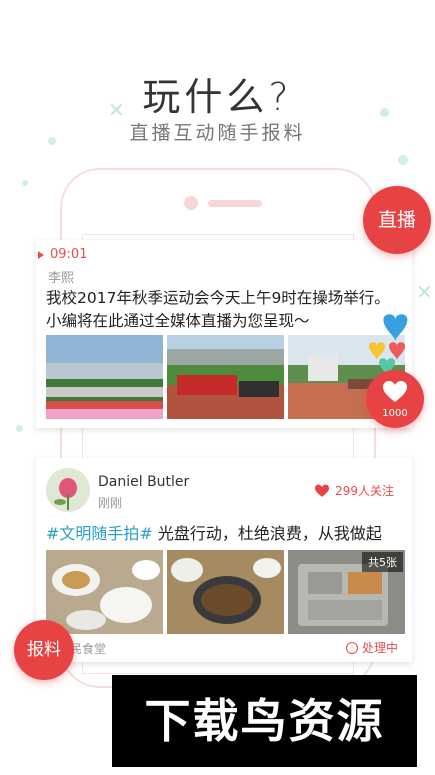 The image size is (435, 775). I want to click on photo-count-badge: 共5张, so click(382, 562).